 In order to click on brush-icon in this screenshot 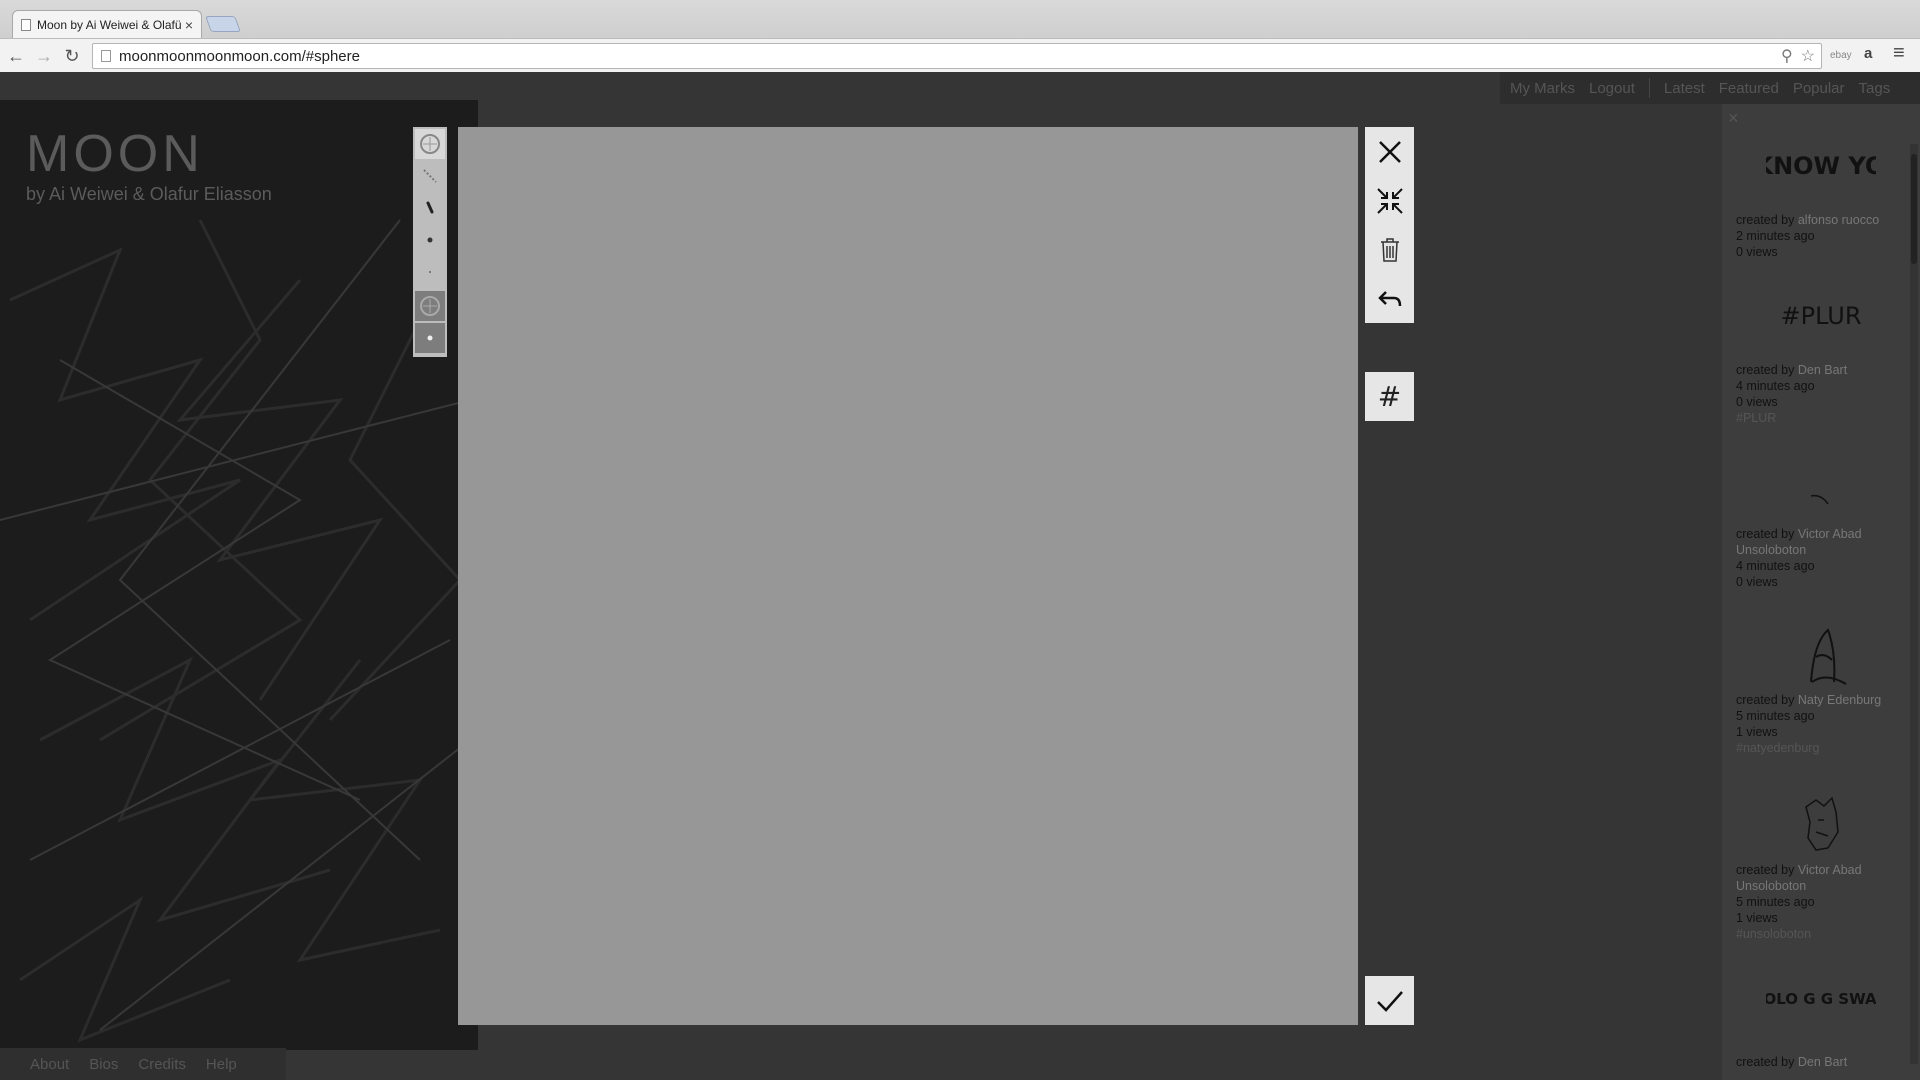, I will do `click(430, 144)`.